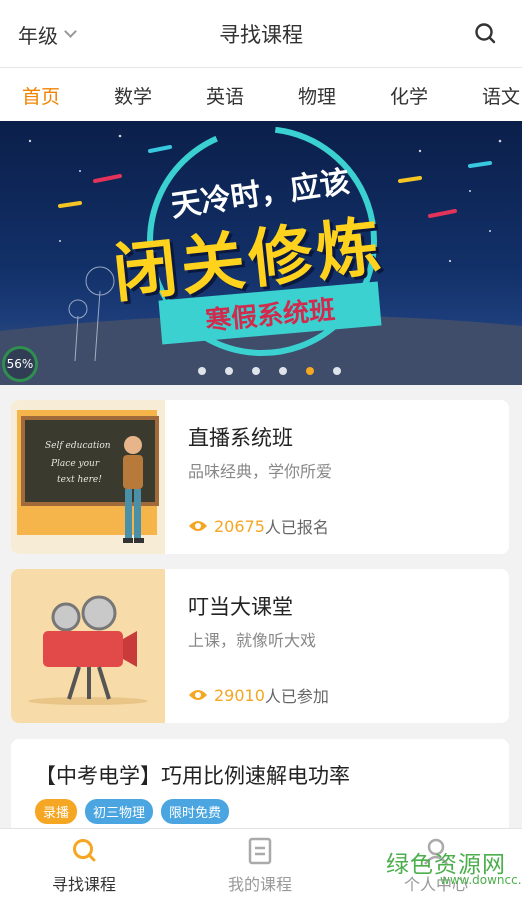  Describe the element at coordinates (260, 866) in the screenshot. I see `nav-my-courses: 我的课程` at that location.